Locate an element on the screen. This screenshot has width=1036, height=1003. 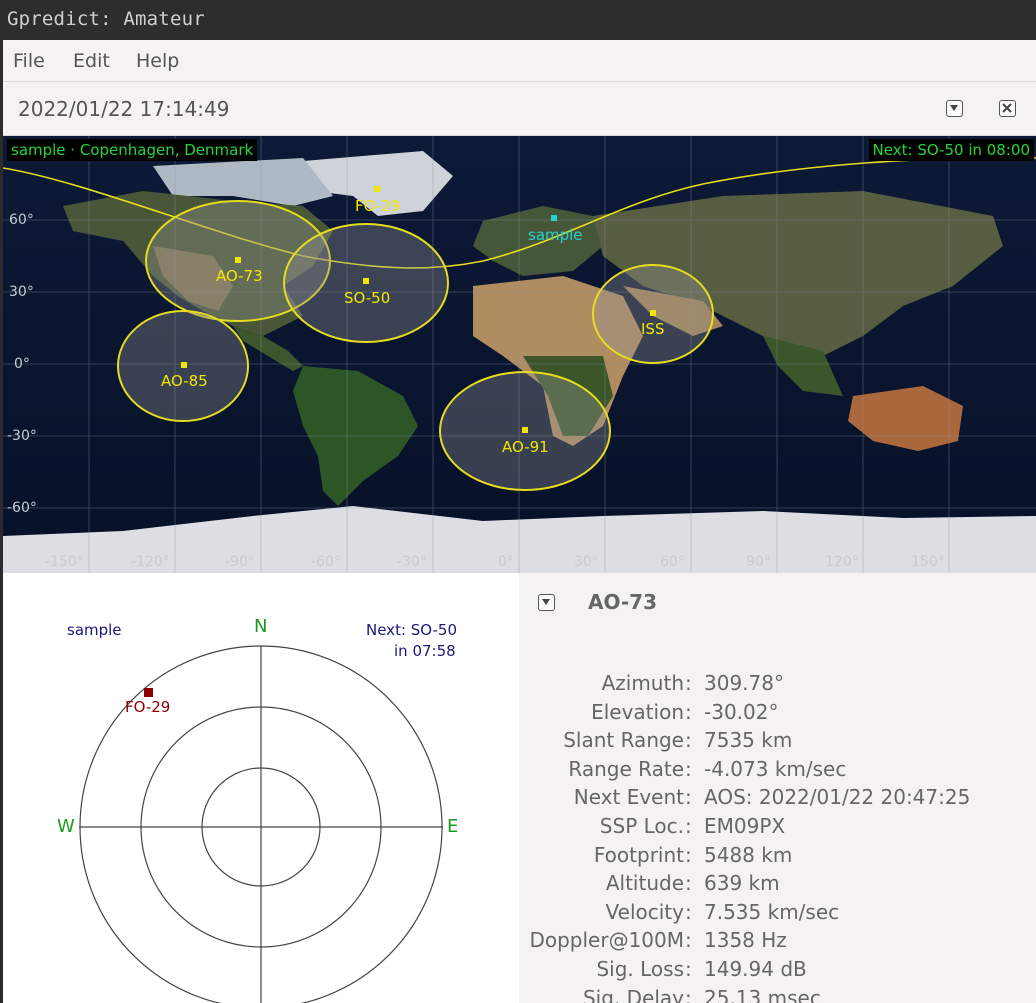
info-row: Sig. Loss:149.94 dB is located at coordinates (777, 971).